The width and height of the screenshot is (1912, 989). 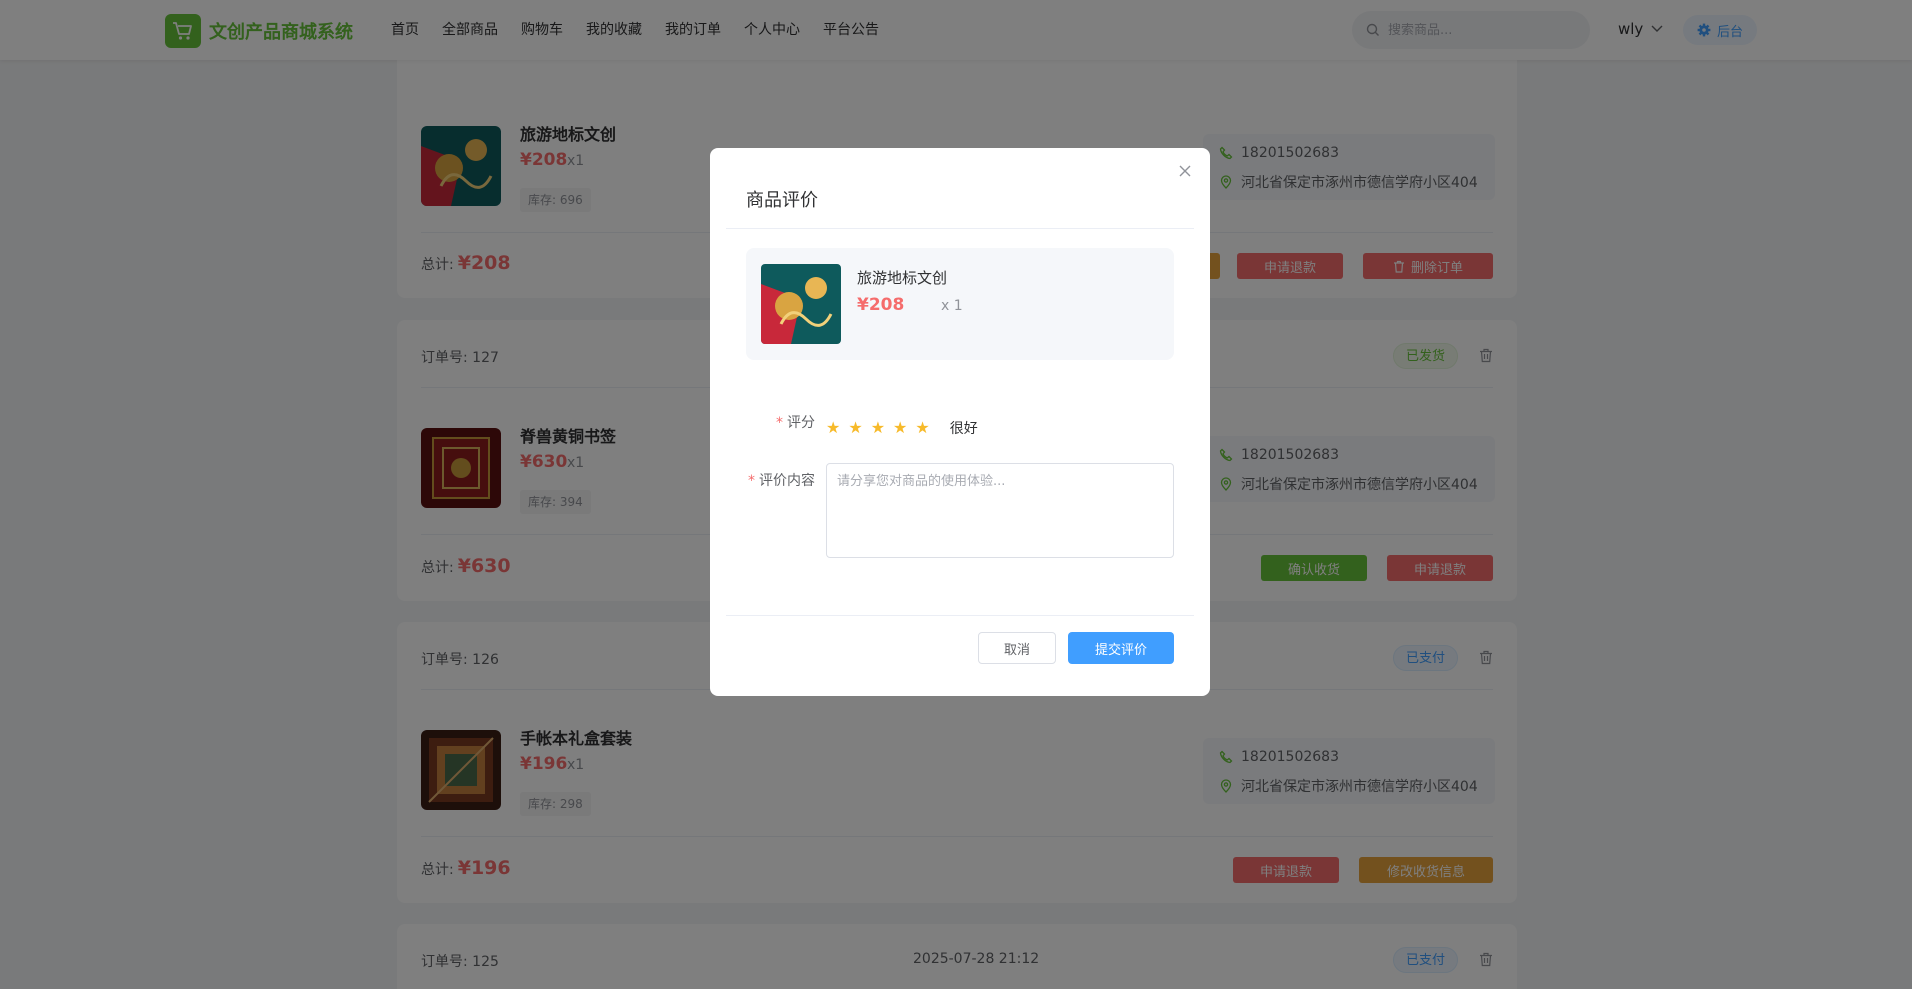 I want to click on product-qty: x 1, so click(x=952, y=306).